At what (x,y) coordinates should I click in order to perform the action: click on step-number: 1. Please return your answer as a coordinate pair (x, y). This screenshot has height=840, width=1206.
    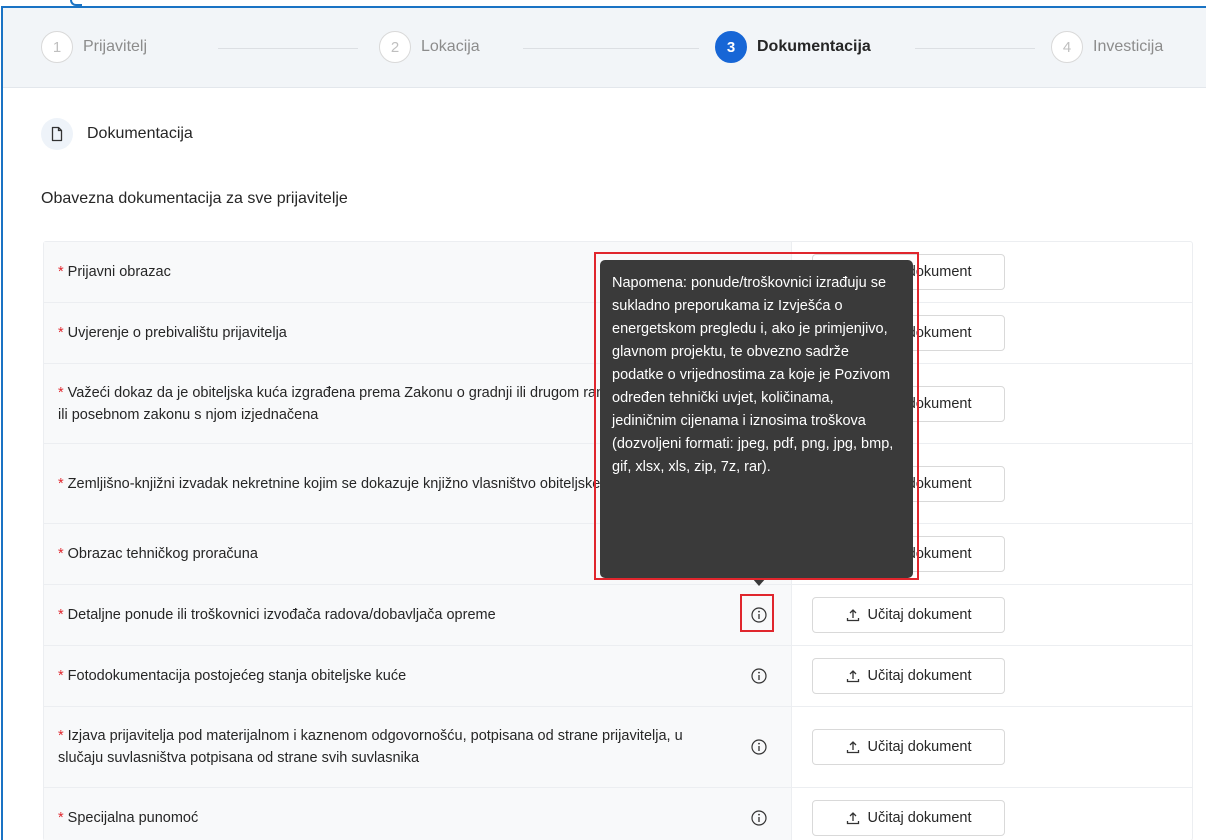
    Looking at the image, I should click on (57, 47).